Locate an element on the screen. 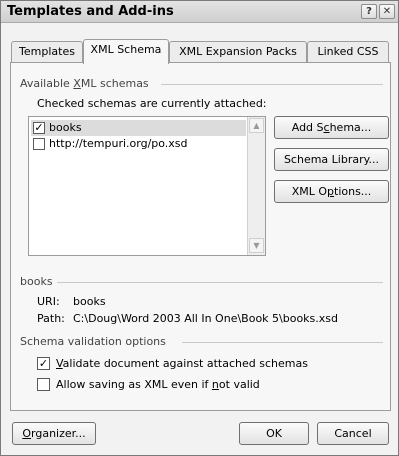  help-icon: ? is located at coordinates (369, 11).